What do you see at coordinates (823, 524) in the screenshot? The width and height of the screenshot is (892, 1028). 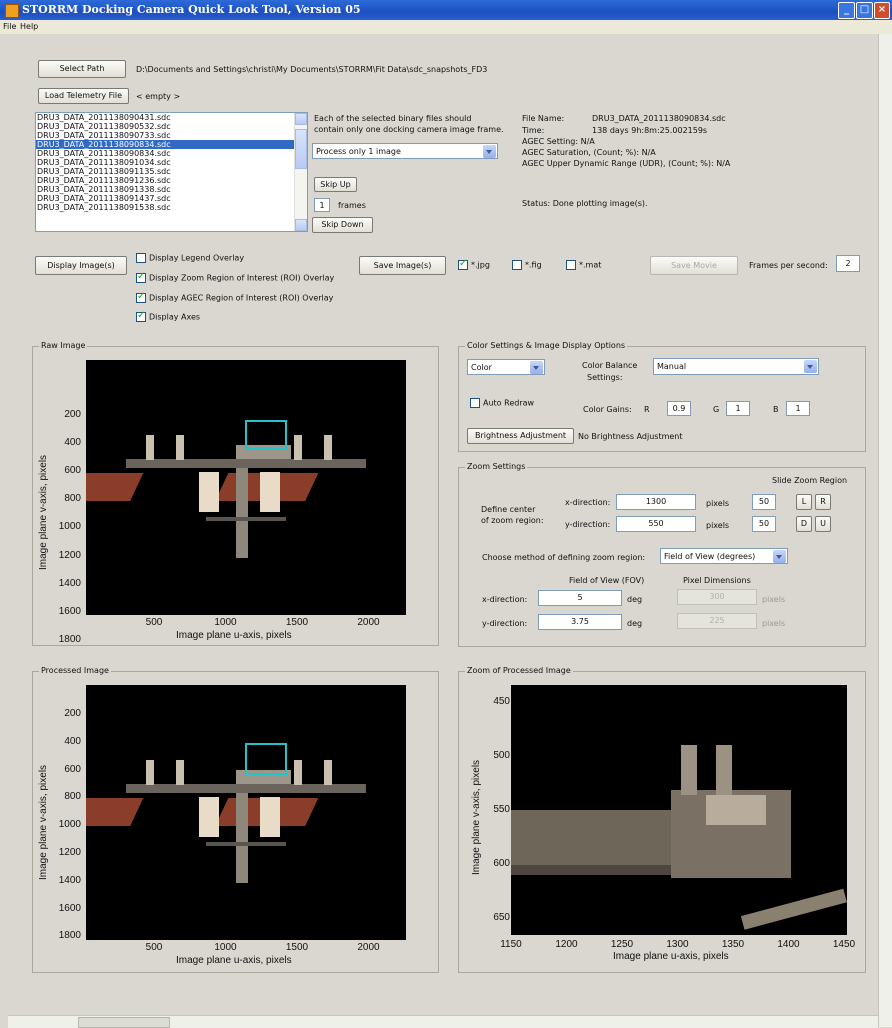 I see `slide-up-button: U` at bounding box center [823, 524].